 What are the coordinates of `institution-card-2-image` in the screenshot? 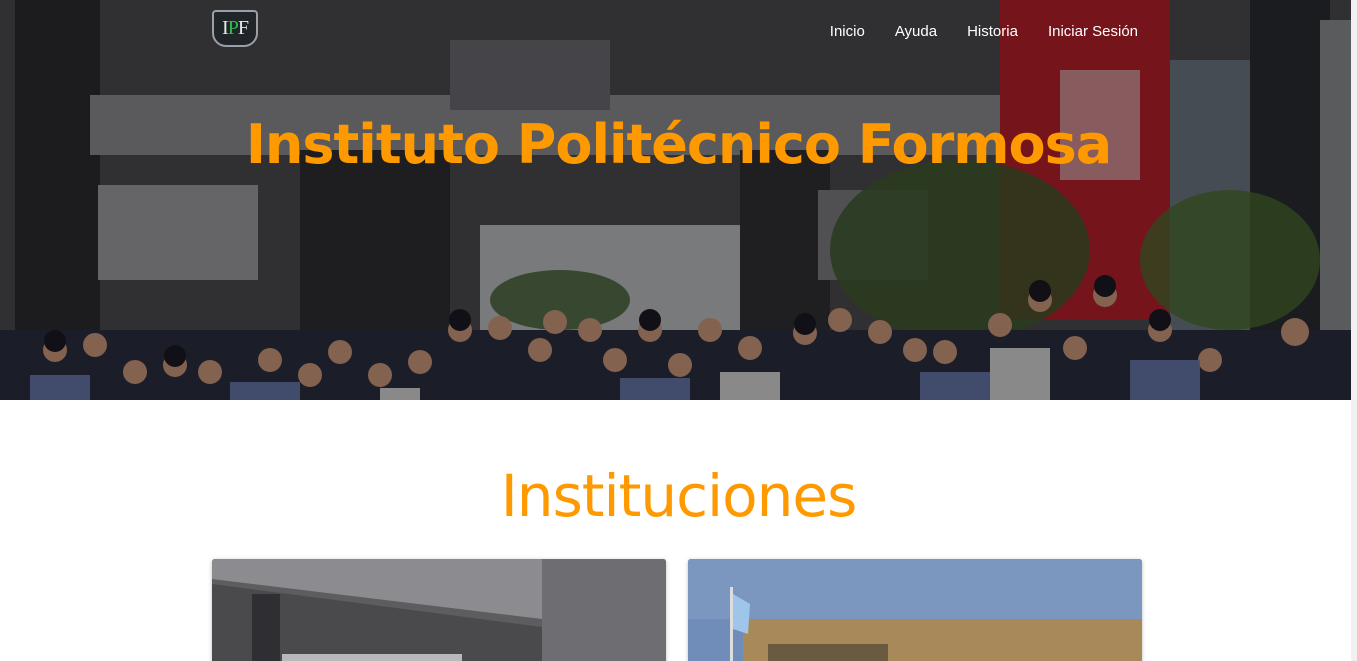 It's located at (915, 610).